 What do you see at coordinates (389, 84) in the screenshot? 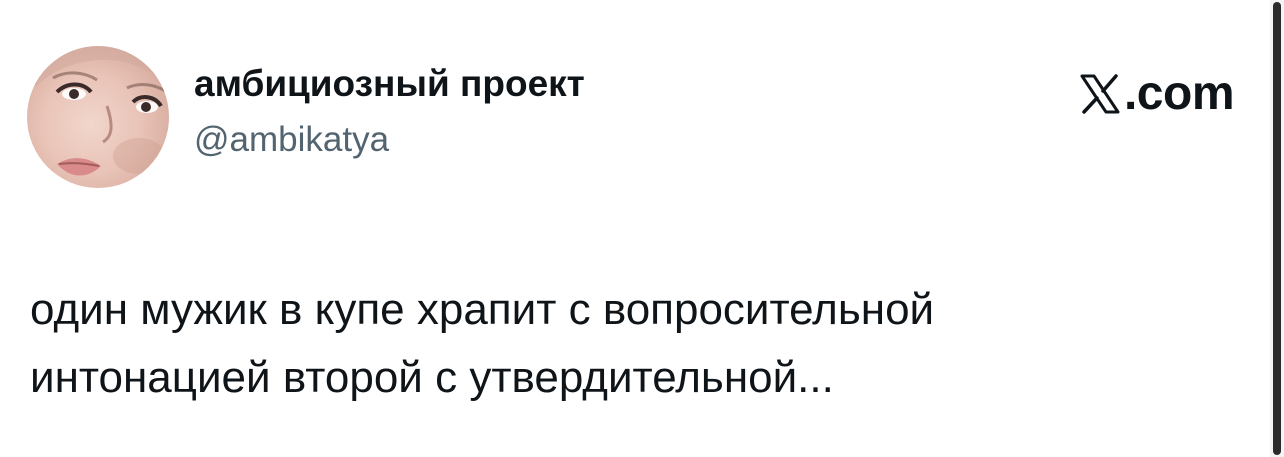
I see `display-name: амбициозный проект` at bounding box center [389, 84].